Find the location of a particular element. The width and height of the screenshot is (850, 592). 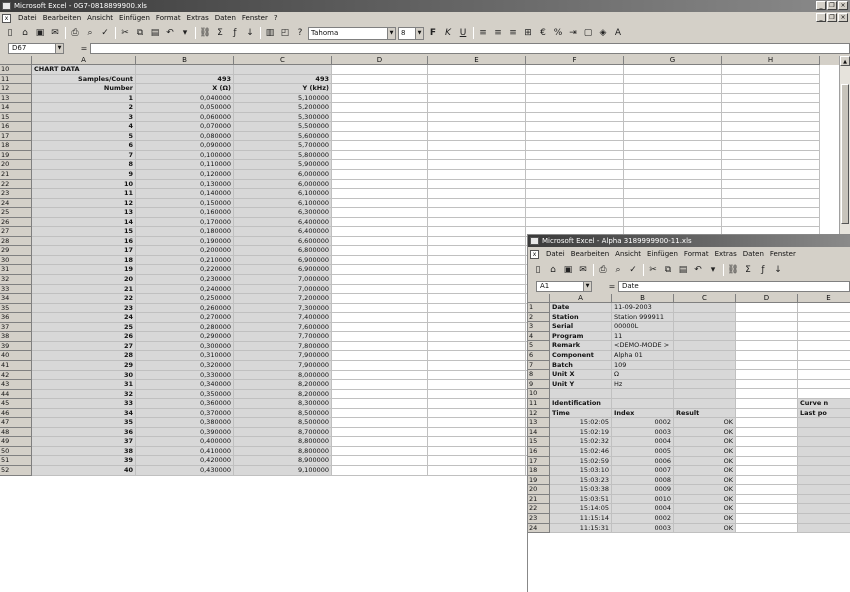

fill-color-icon: ◈ is located at coordinates (603, 33).